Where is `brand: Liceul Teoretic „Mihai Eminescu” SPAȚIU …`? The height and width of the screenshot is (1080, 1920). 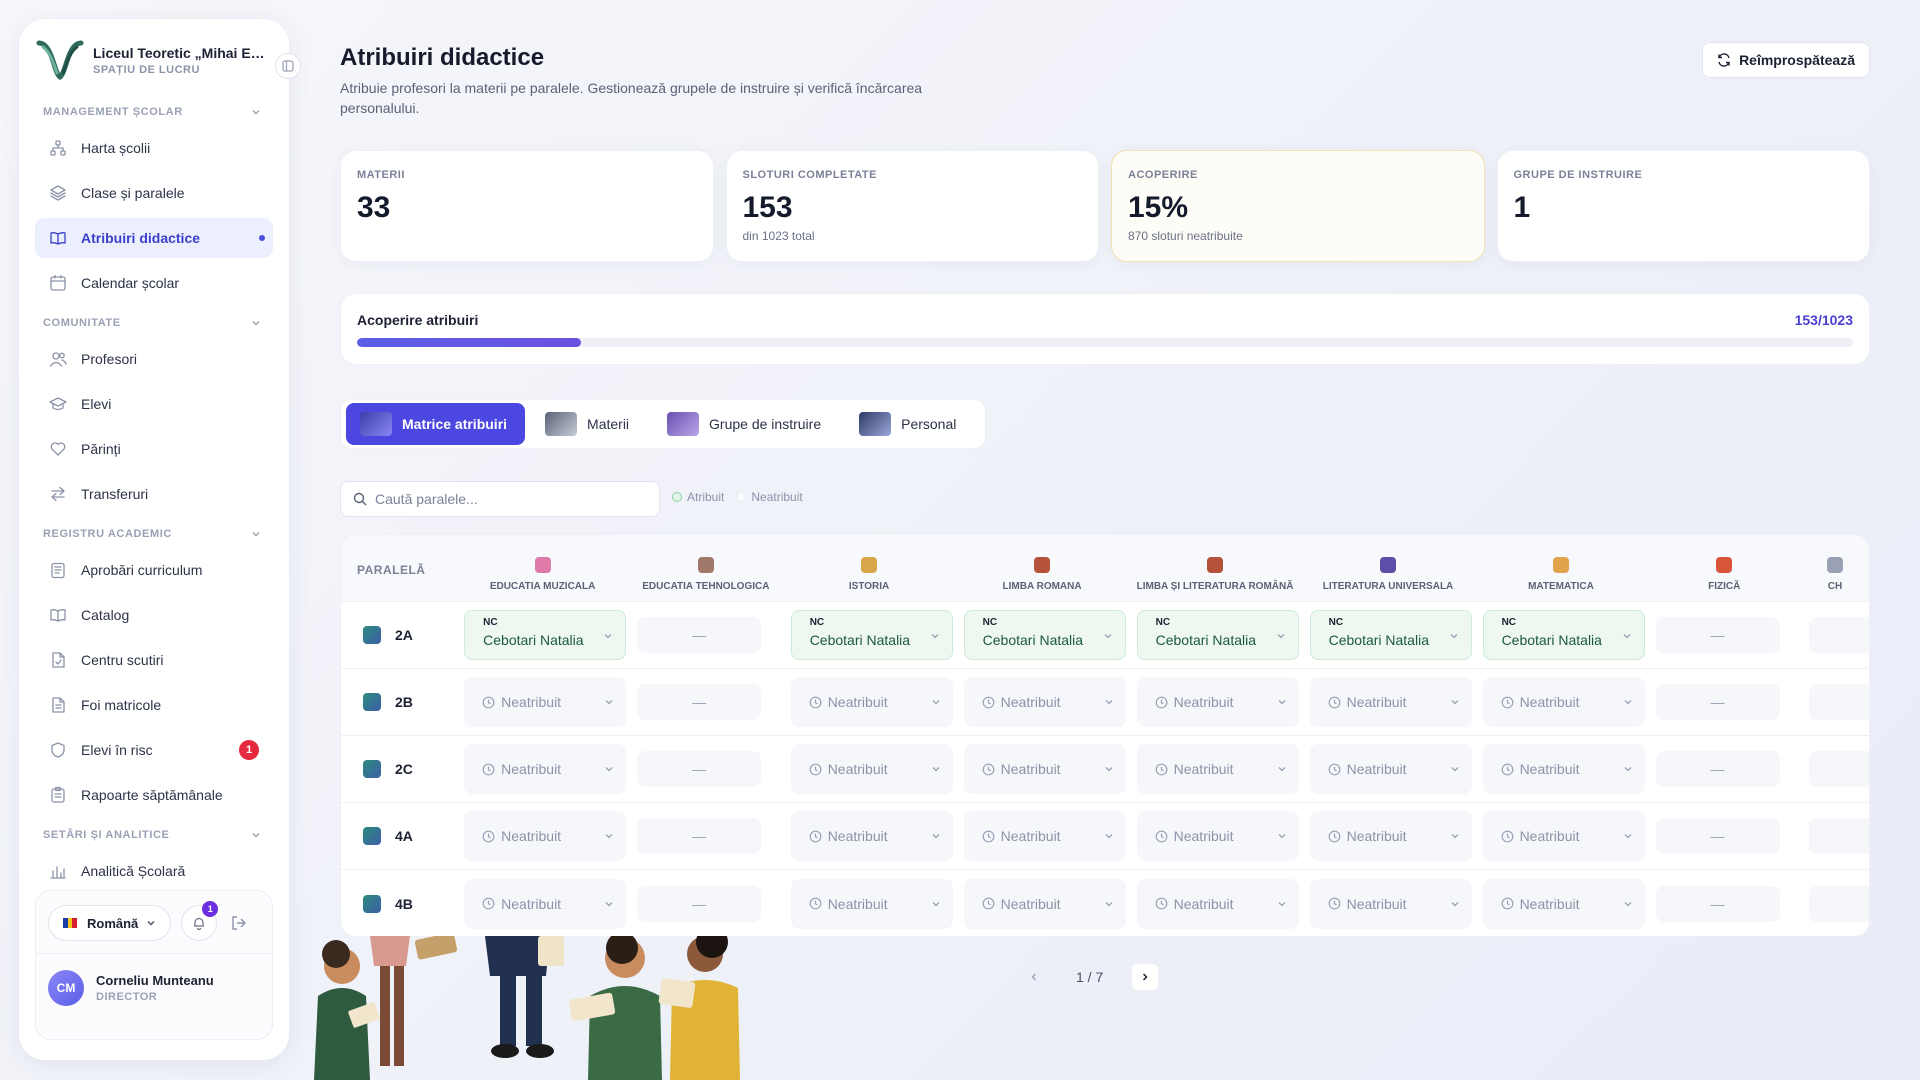
brand: Liceul Teoretic „Mihai Eminescu” SPAȚIU … is located at coordinates (154, 60).